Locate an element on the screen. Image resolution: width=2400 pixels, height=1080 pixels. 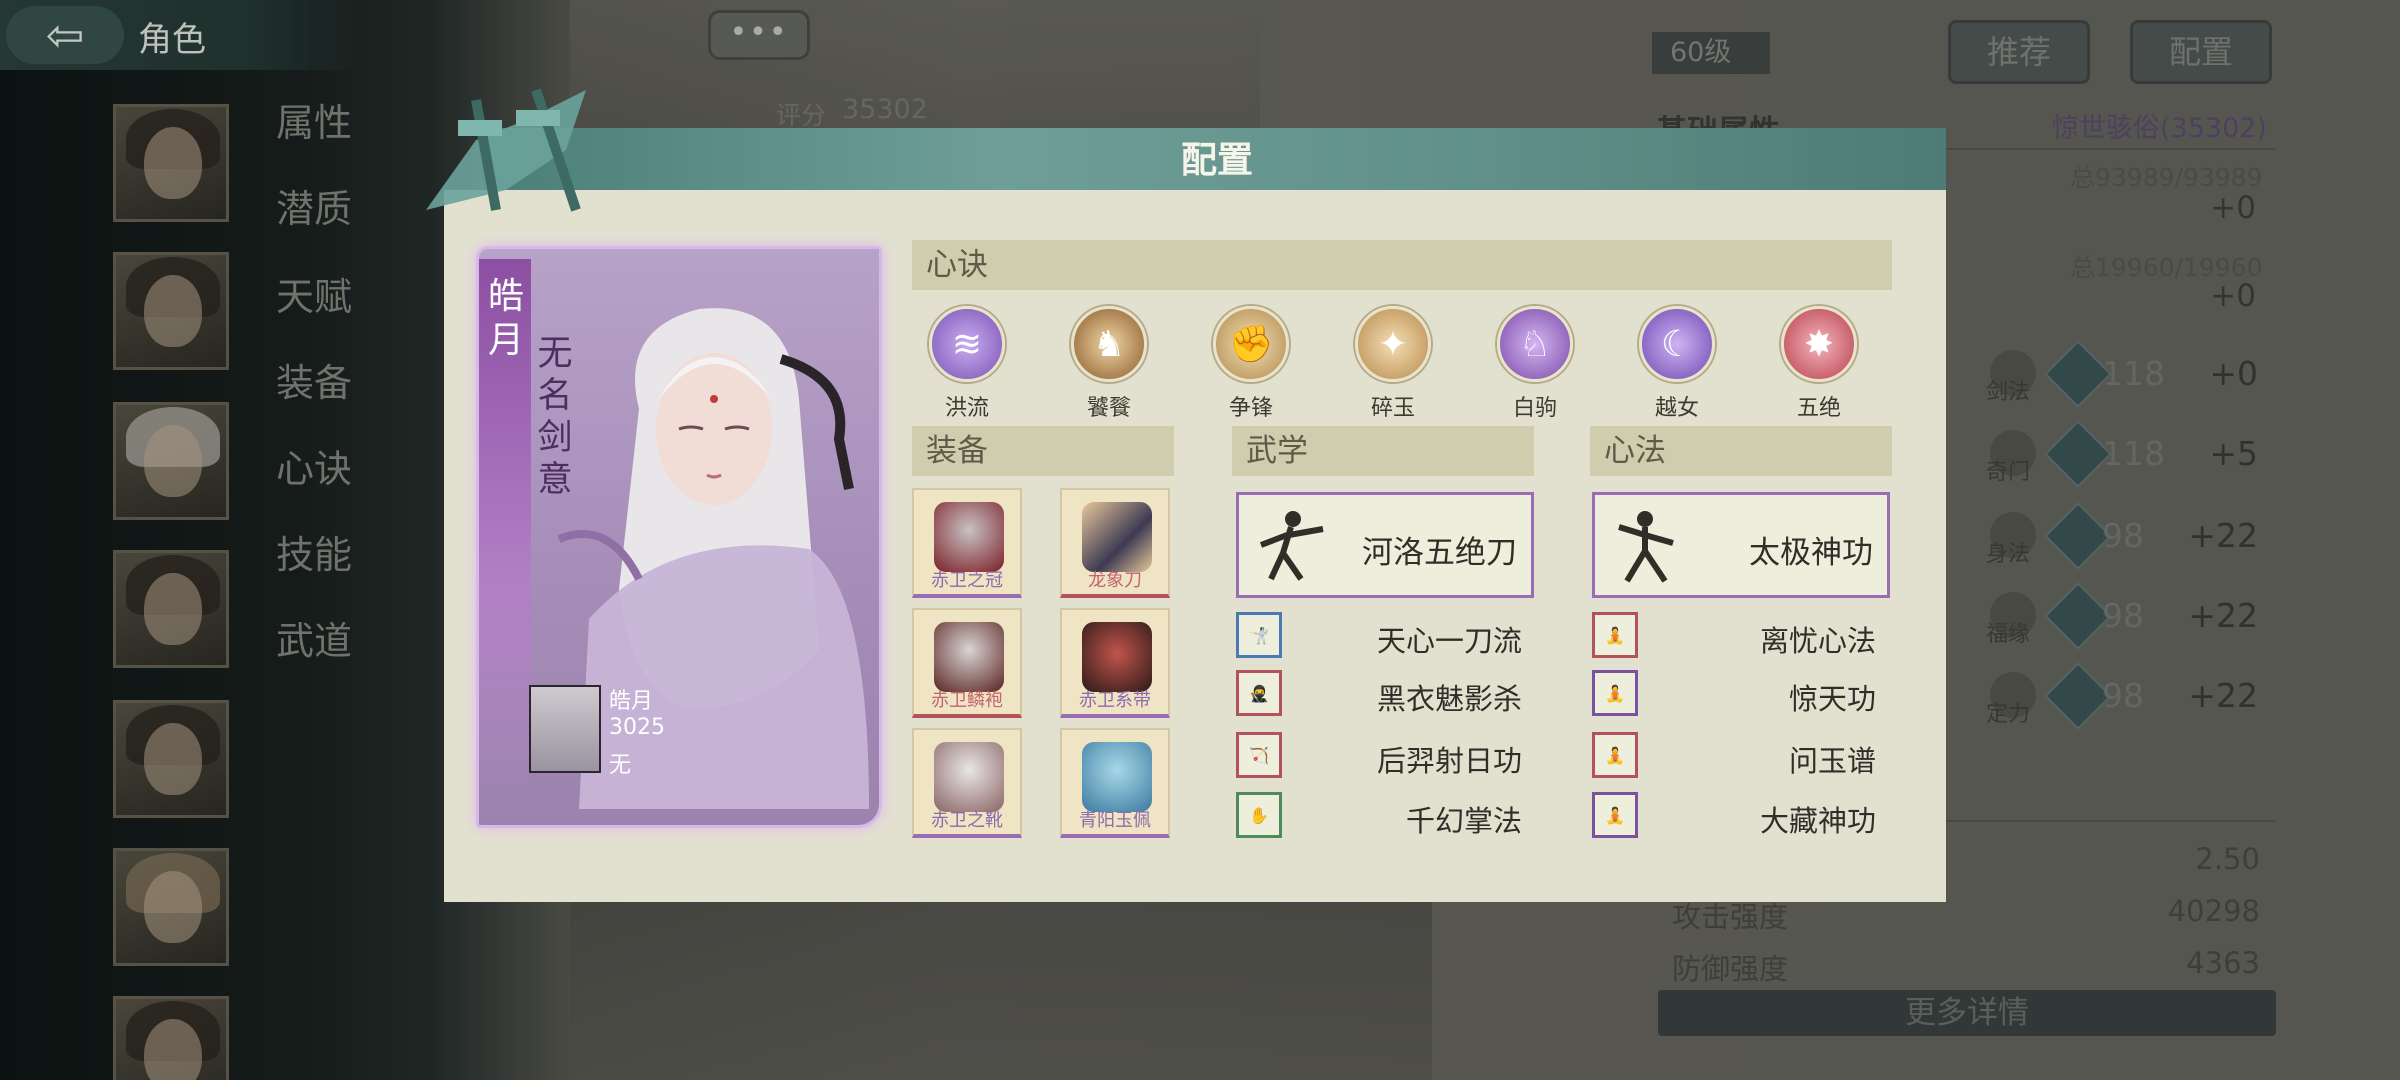
xinjue-icon: ✦ is located at coordinates (1393, 344).